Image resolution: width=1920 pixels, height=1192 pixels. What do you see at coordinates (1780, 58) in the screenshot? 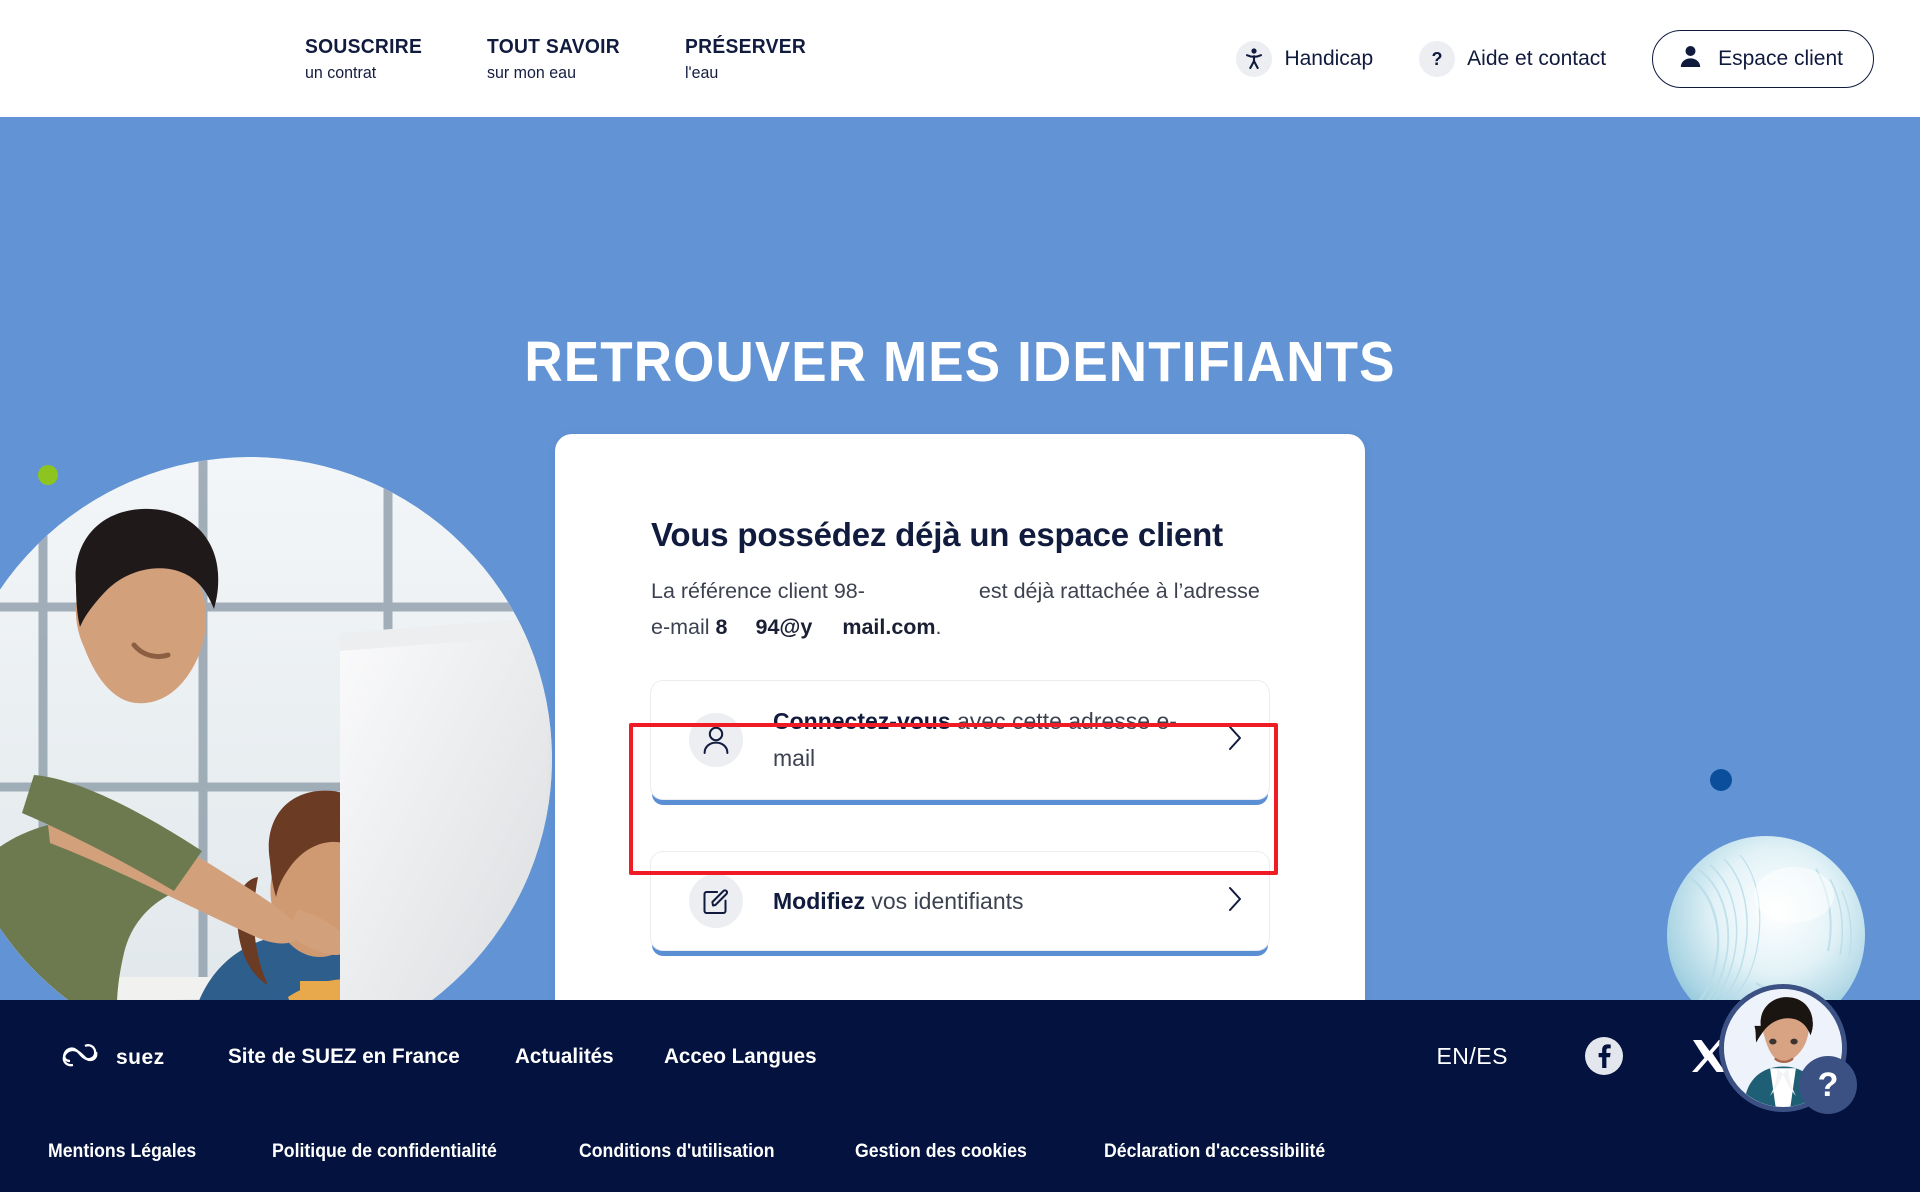
I see `espace-client-label: Espace client` at bounding box center [1780, 58].